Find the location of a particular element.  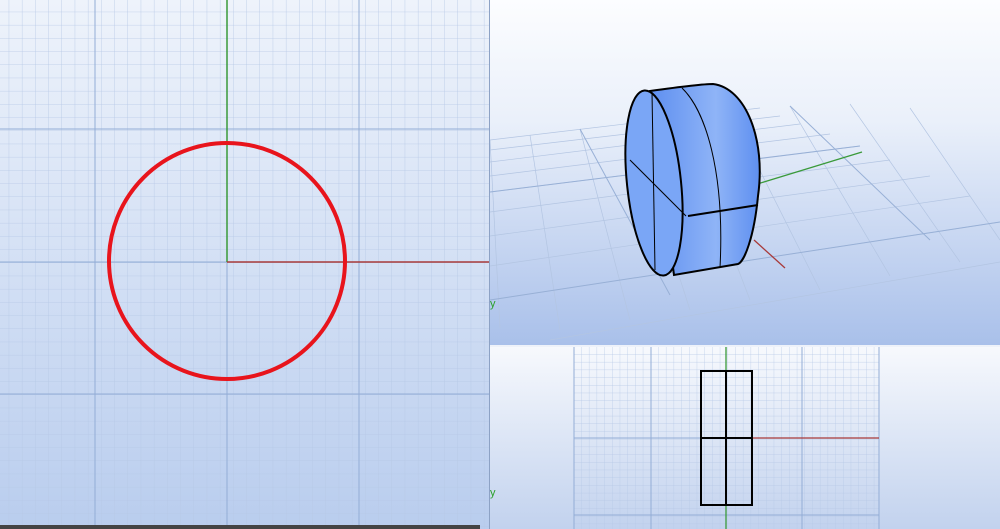

perspective-axis-label: y is located at coordinates (493, 304).